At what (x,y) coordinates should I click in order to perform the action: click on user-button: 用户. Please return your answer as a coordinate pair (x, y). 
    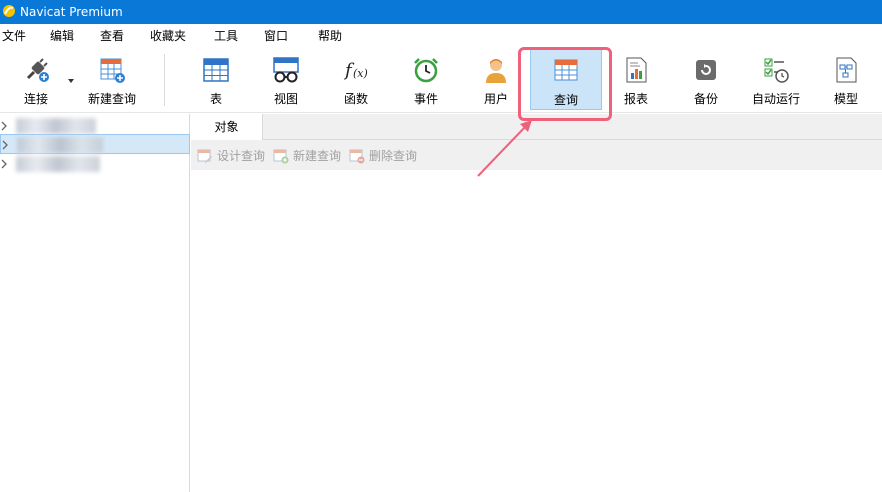
    Looking at the image, I should click on (496, 80).